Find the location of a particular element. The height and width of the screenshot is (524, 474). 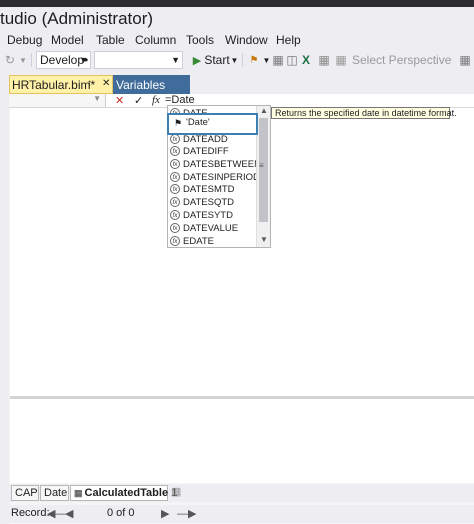

autocomplete-item: fx DATESMTD is located at coordinates (202, 189).